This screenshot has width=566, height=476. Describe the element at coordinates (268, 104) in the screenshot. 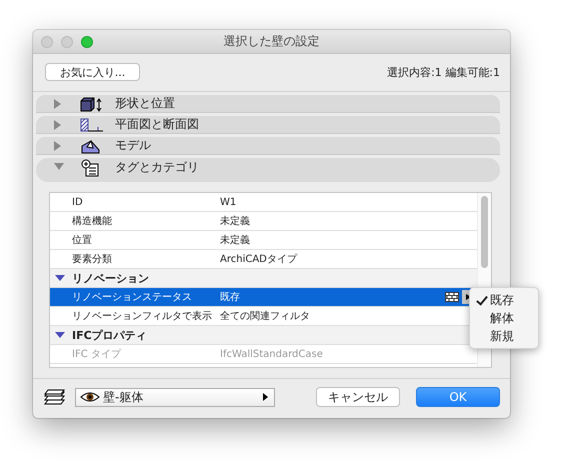

I see `section-header: 形状と位置` at that location.